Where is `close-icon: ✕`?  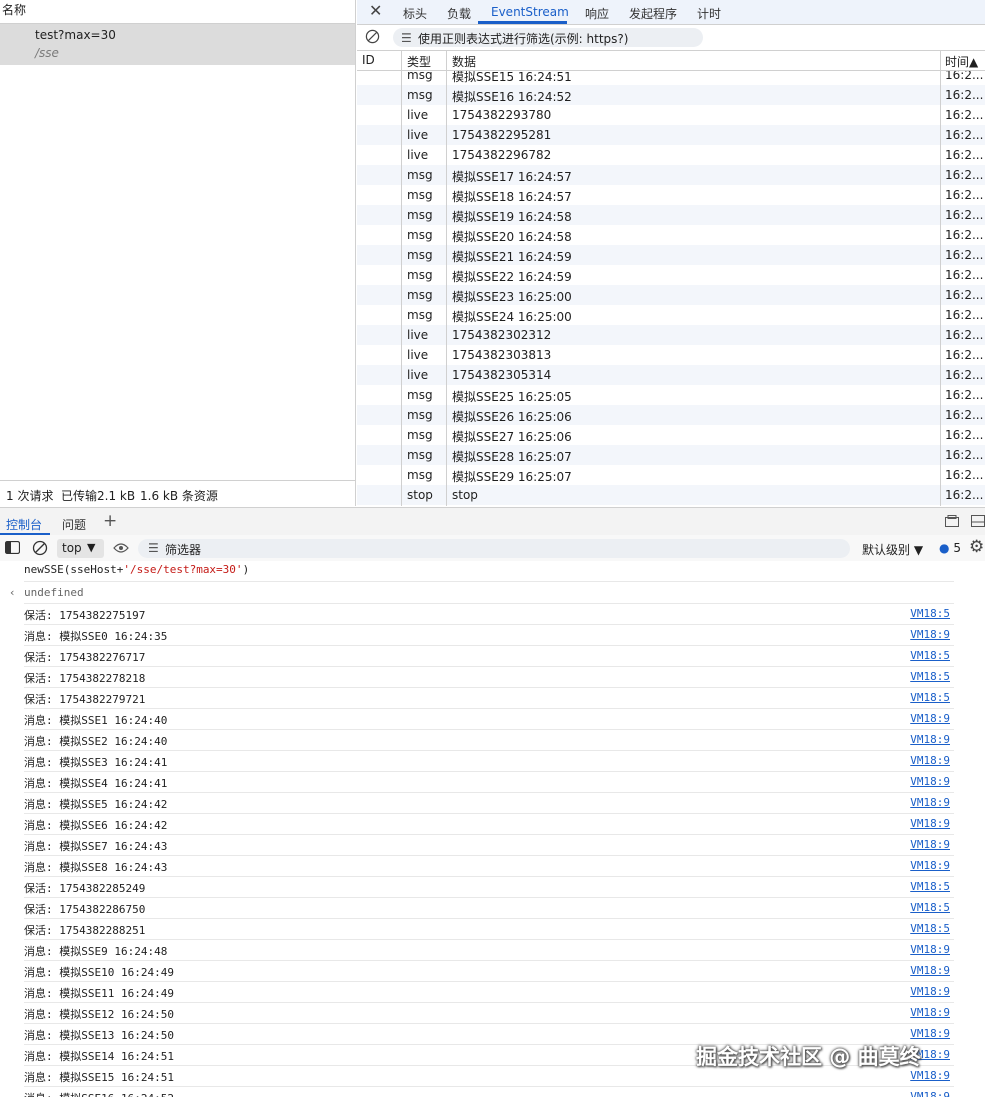 close-icon: ✕ is located at coordinates (375, 10).